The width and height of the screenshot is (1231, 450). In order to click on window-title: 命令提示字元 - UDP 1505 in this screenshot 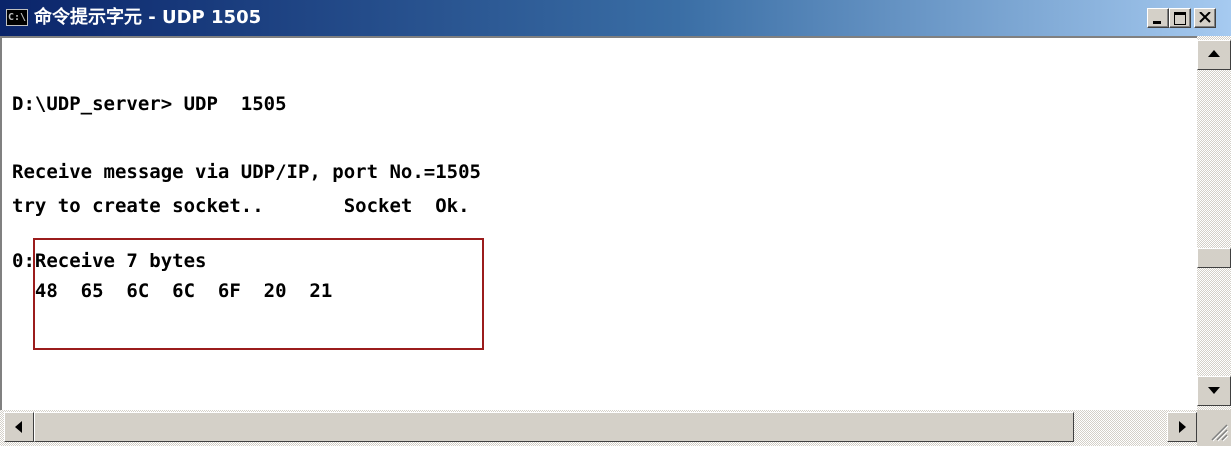, I will do `click(148, 17)`.